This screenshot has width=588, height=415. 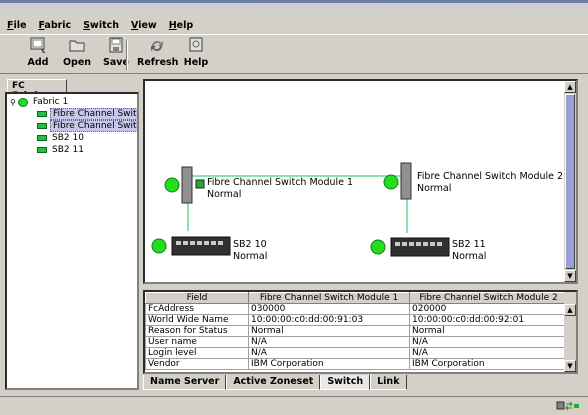 What do you see at coordinates (345, 382) in the screenshot?
I see `tab-switch: Switch` at bounding box center [345, 382].